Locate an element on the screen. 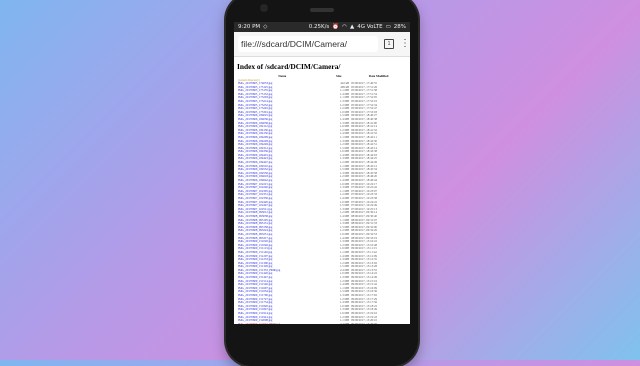  battery-level: 28% is located at coordinates (399, 27).